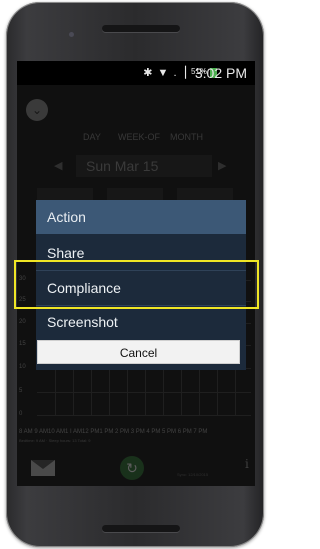 The height and width of the screenshot is (549, 320). I want to click on highlight-box, so click(136, 284).